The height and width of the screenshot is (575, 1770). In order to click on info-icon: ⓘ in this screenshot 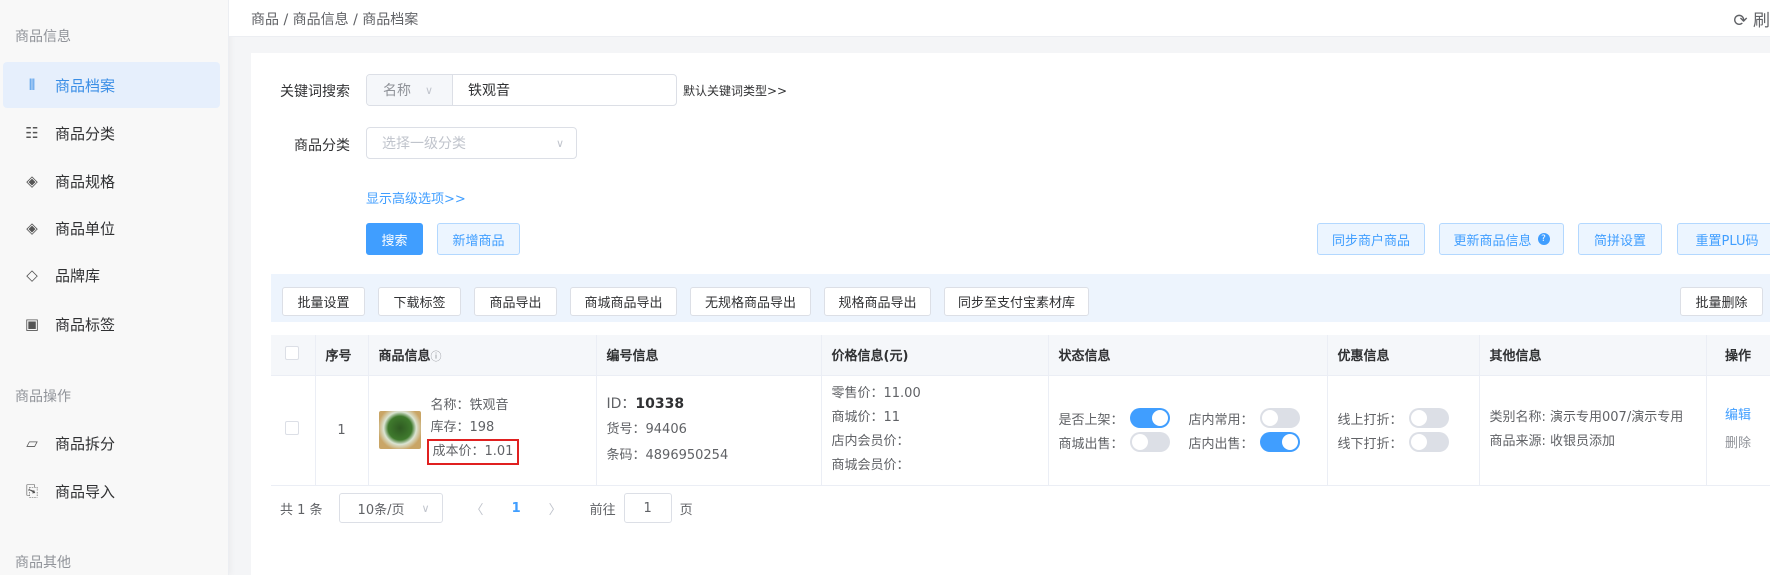, I will do `click(436, 357)`.